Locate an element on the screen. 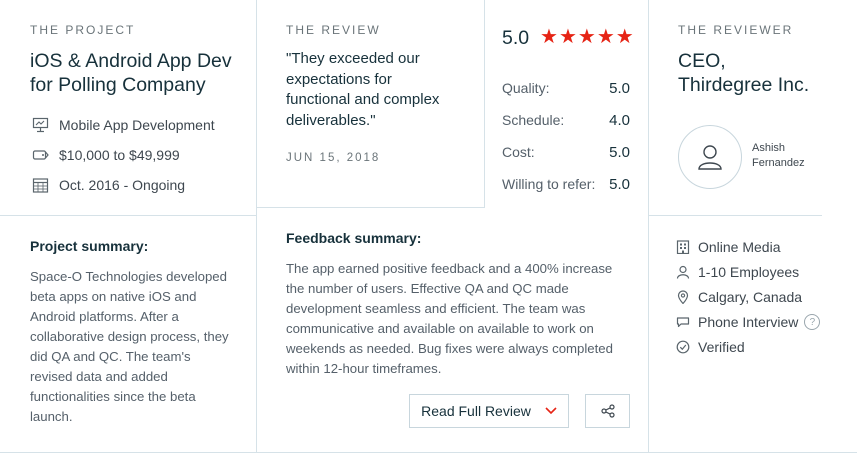 The image size is (857, 453). quote-line: deliverables." is located at coordinates (331, 120).